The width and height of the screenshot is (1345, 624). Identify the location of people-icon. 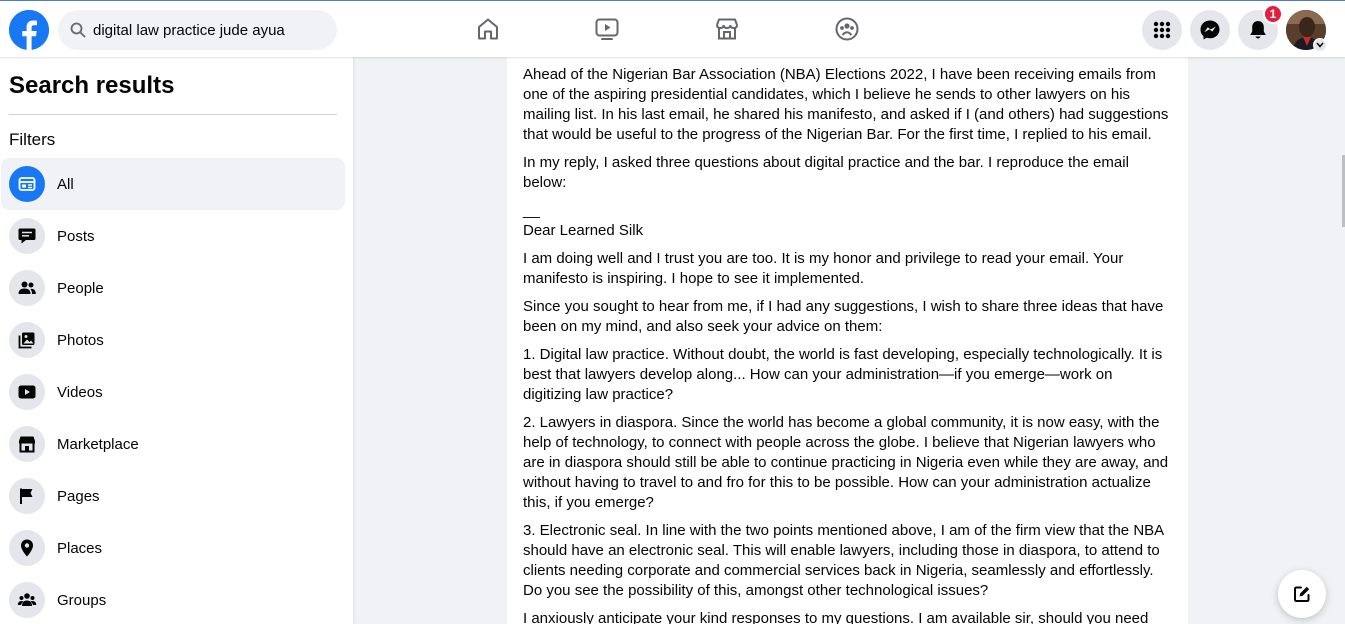
(27, 288).